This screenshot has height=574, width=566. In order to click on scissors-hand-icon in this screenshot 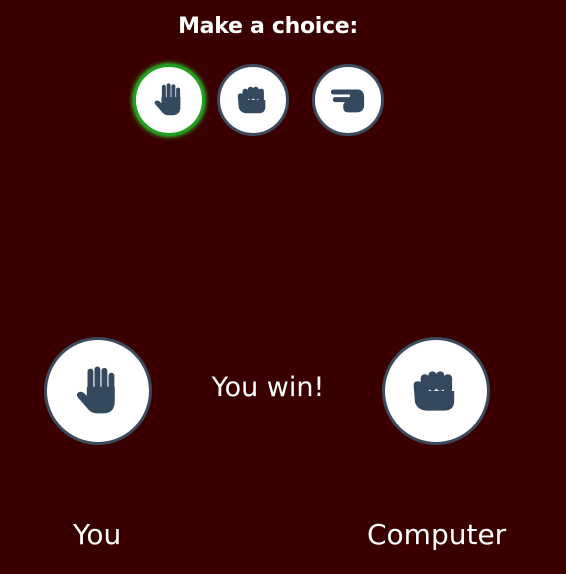, I will do `click(348, 100)`.